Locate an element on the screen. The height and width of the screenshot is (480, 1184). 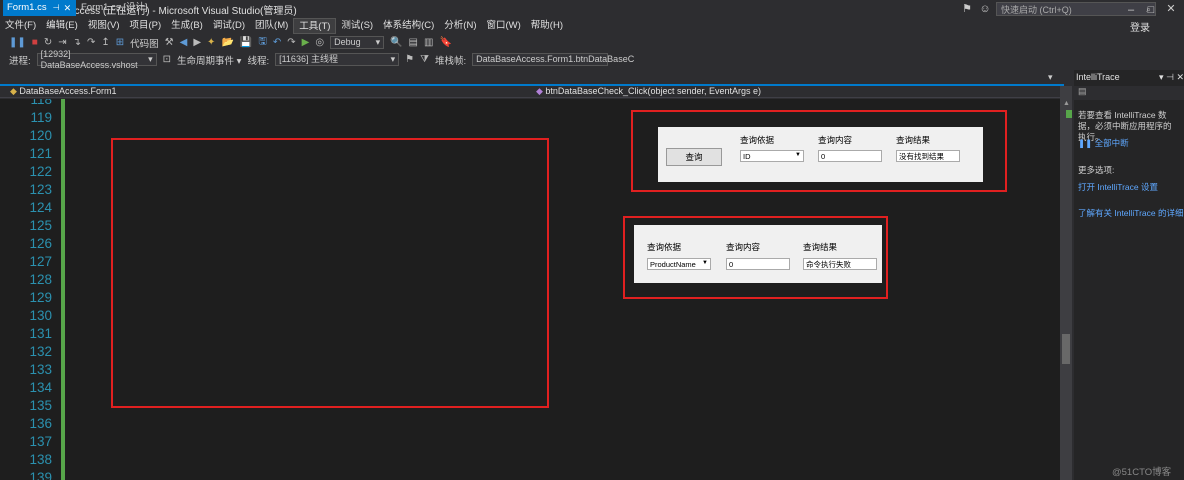
settings-icon: ▤ is located at coordinates (1082, 91).